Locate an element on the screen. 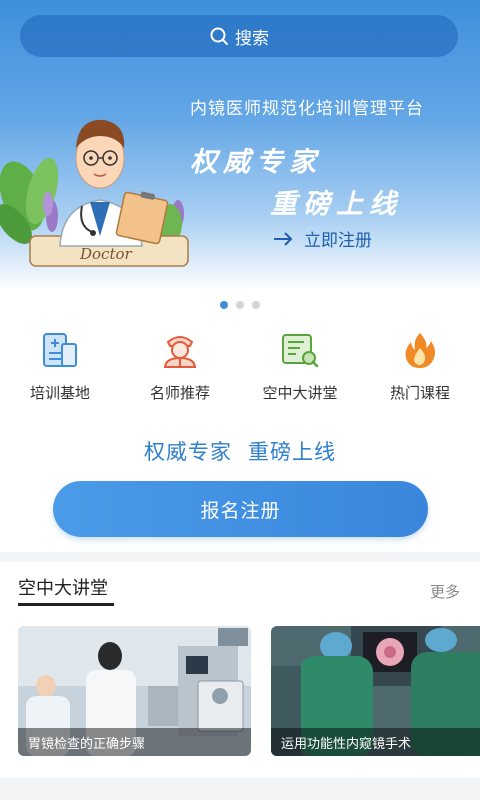  lecture-card: 运用功能性内窥镜手术 is located at coordinates (375, 691).